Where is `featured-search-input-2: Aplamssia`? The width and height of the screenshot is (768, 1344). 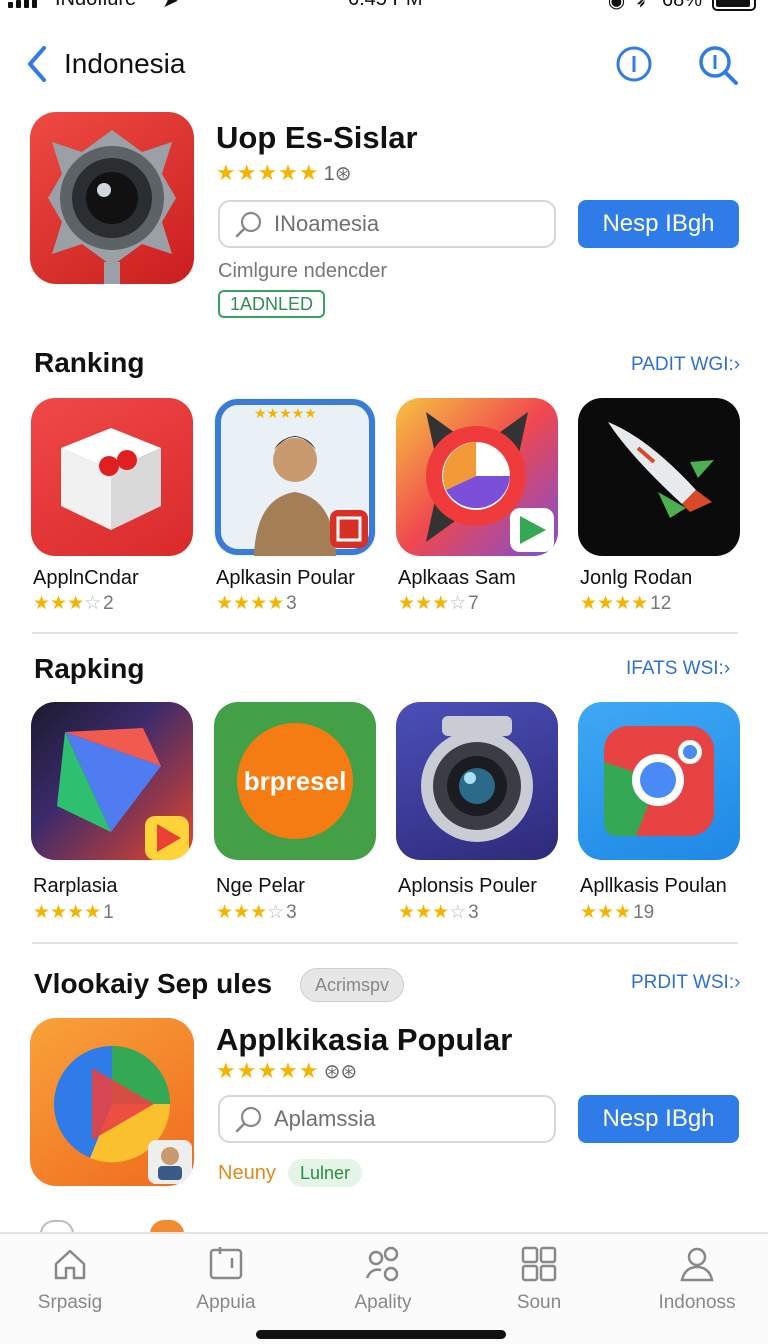 featured-search-input-2: Aplamssia is located at coordinates (387, 1119).